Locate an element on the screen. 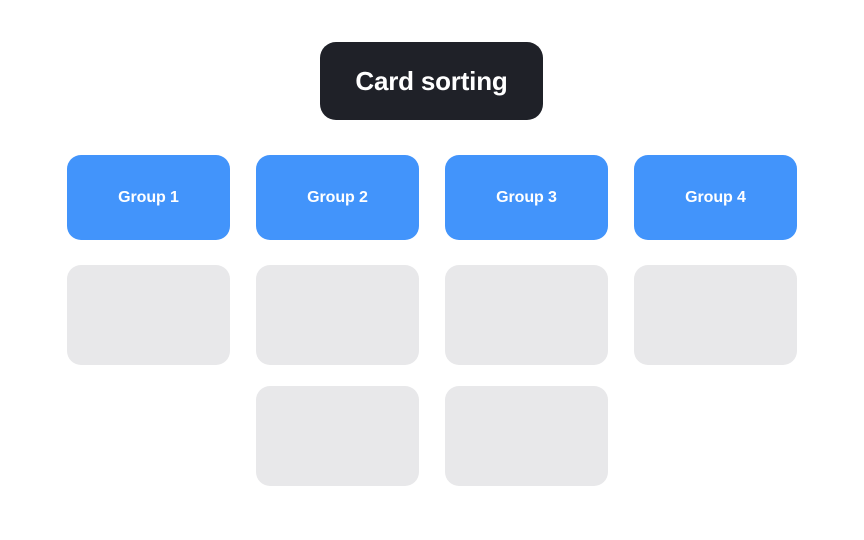 Image resolution: width=864 pixels, height=540 pixels. board-title-pill: Card sorting is located at coordinates (431, 81).